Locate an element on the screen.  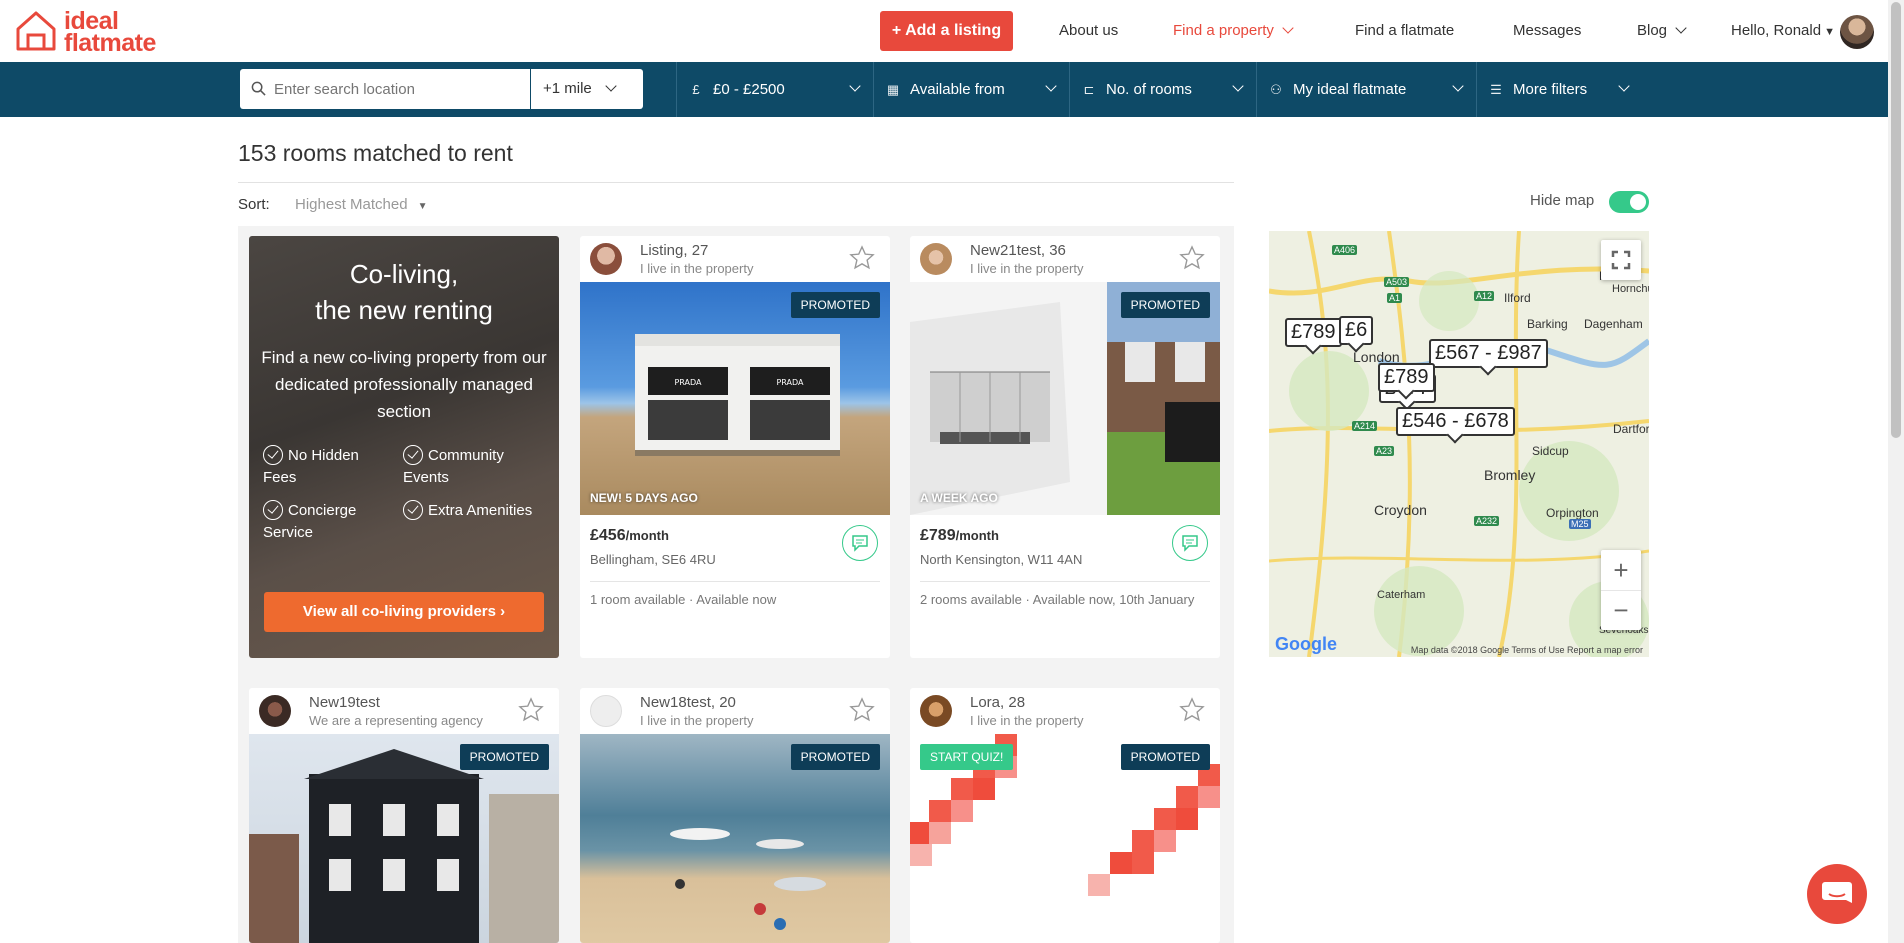
logo-line-2: flatmate is located at coordinates (110, 43).